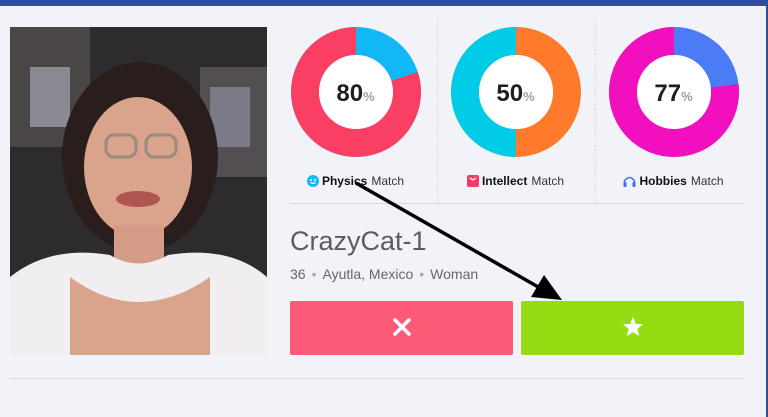 The width and height of the screenshot is (768, 417). What do you see at coordinates (350, 93) in the screenshot?
I see `physics-value: 80` at bounding box center [350, 93].